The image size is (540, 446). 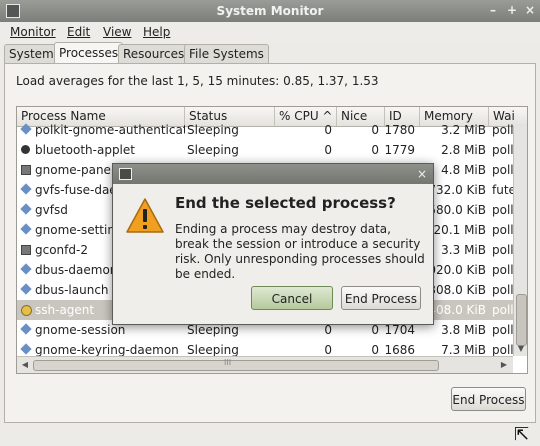 What do you see at coordinates (226, 53) in the screenshot?
I see `tab-file-systems: File Systems` at bounding box center [226, 53].